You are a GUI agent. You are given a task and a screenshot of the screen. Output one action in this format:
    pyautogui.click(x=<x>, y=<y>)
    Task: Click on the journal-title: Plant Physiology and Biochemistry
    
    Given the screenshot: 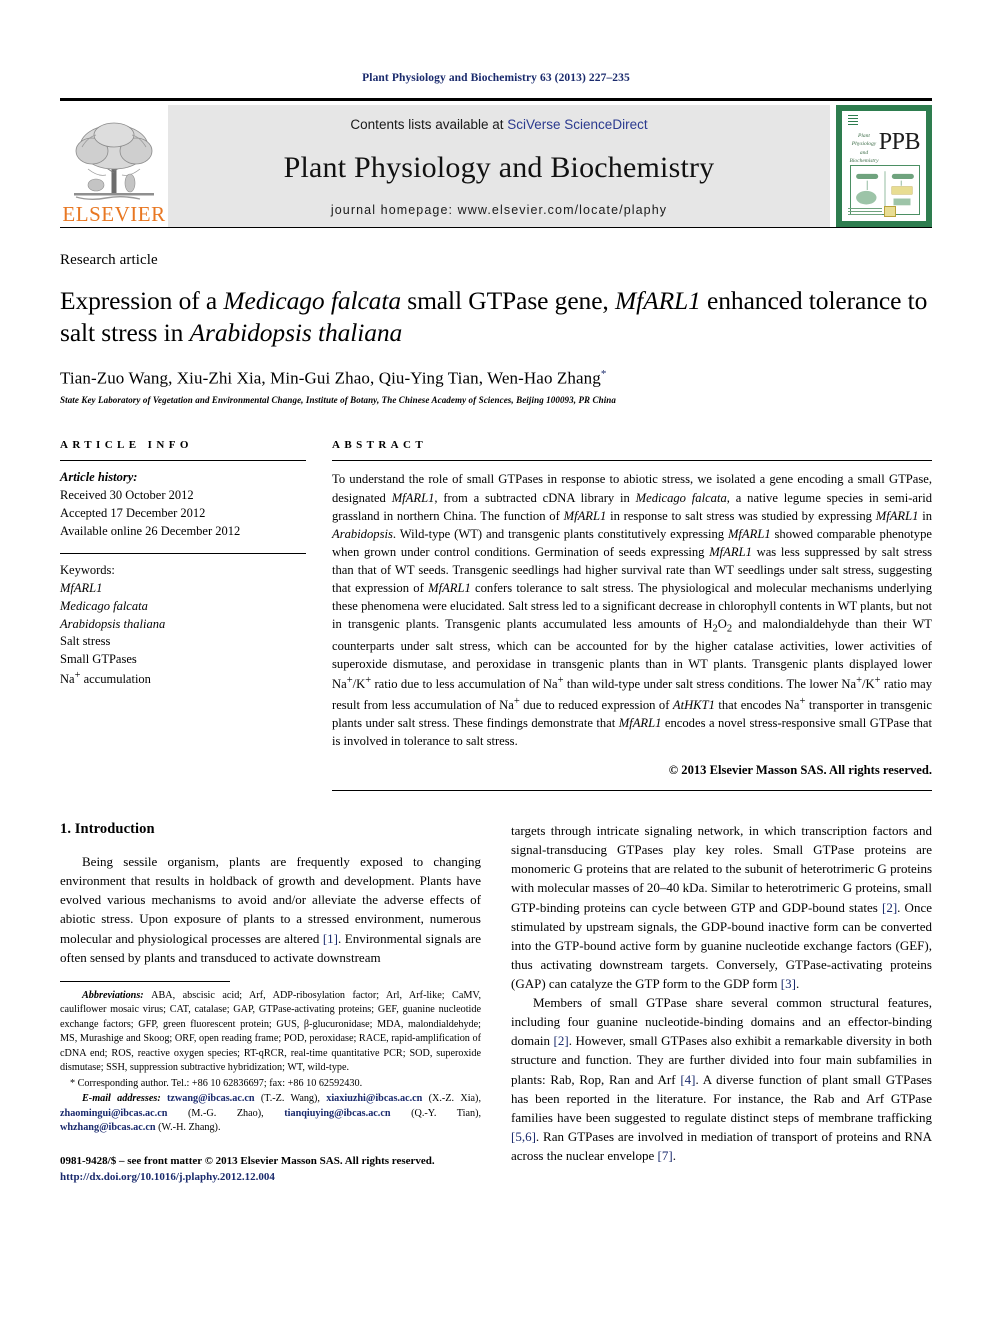 What is the action you would take?
    pyautogui.click(x=499, y=167)
    